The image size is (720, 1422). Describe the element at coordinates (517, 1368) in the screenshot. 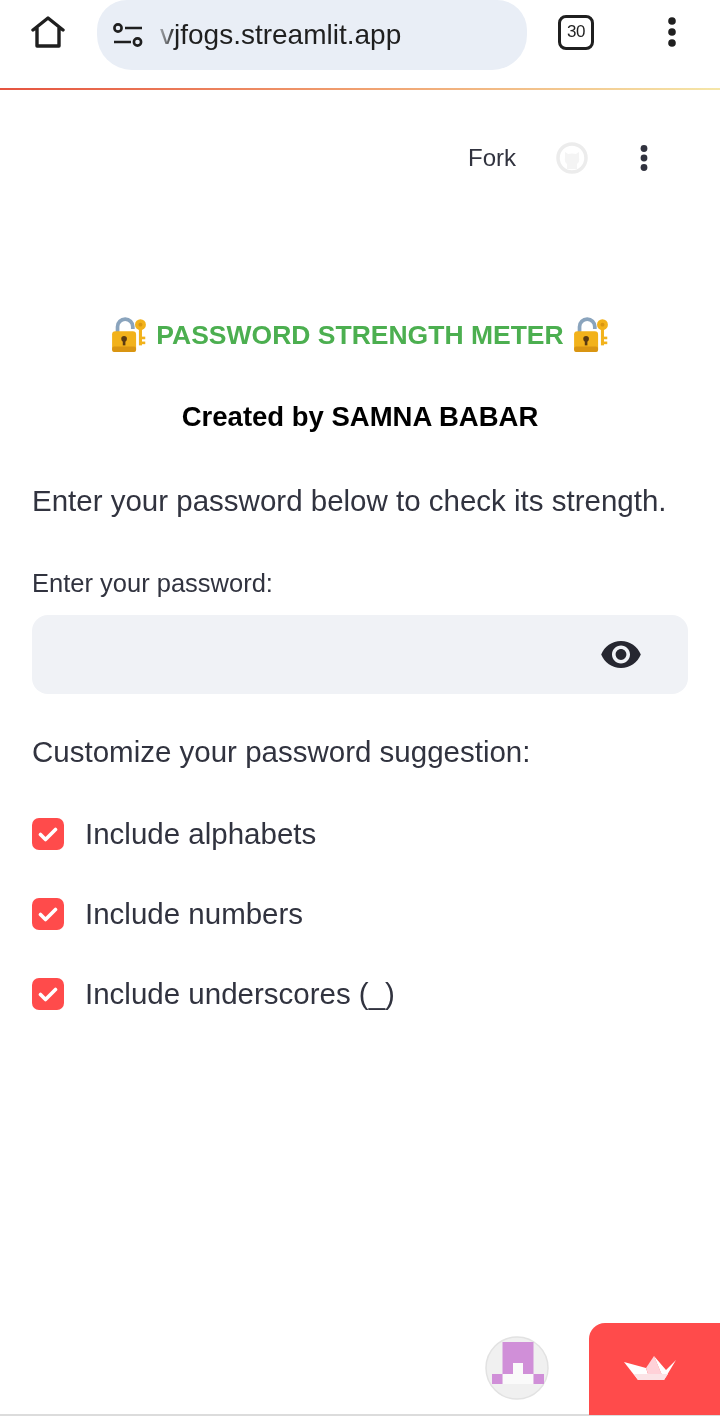

I see `avatar-icon` at that location.